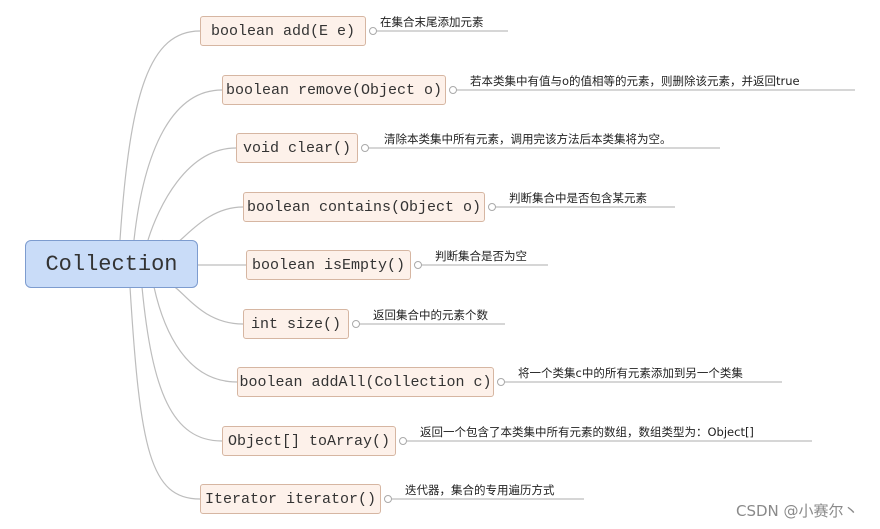  I want to click on method-signature: boolean isEmpty(), so click(328, 265).